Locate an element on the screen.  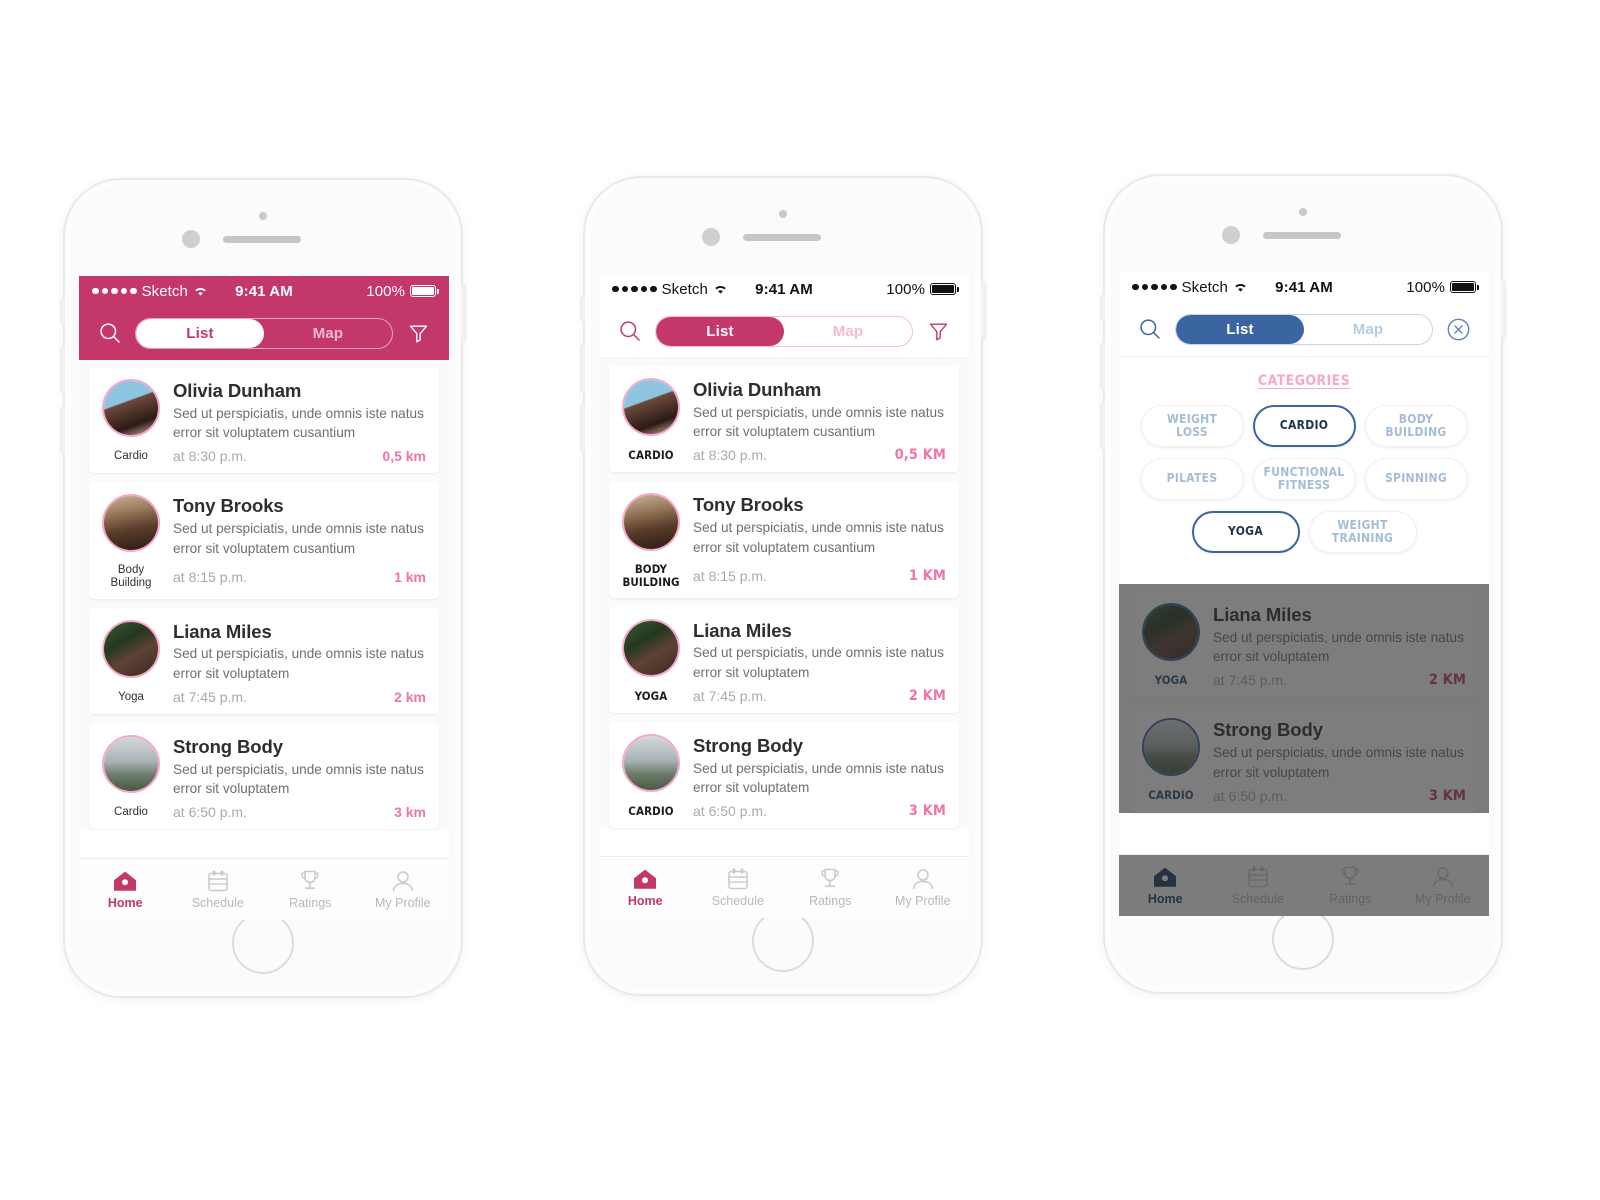
battery-full-icon is located at coordinates (425, 291).